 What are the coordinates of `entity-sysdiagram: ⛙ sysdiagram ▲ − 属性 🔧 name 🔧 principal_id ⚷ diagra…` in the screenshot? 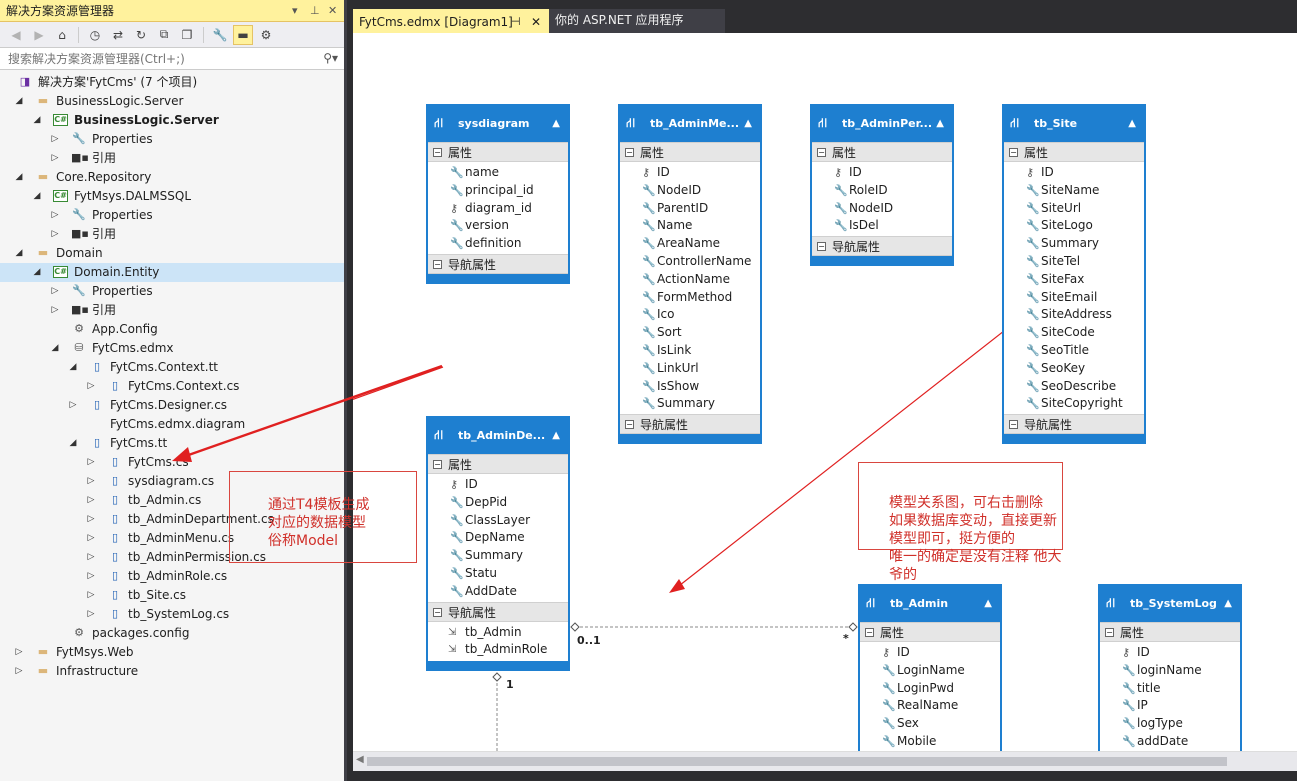 It's located at (498, 194).